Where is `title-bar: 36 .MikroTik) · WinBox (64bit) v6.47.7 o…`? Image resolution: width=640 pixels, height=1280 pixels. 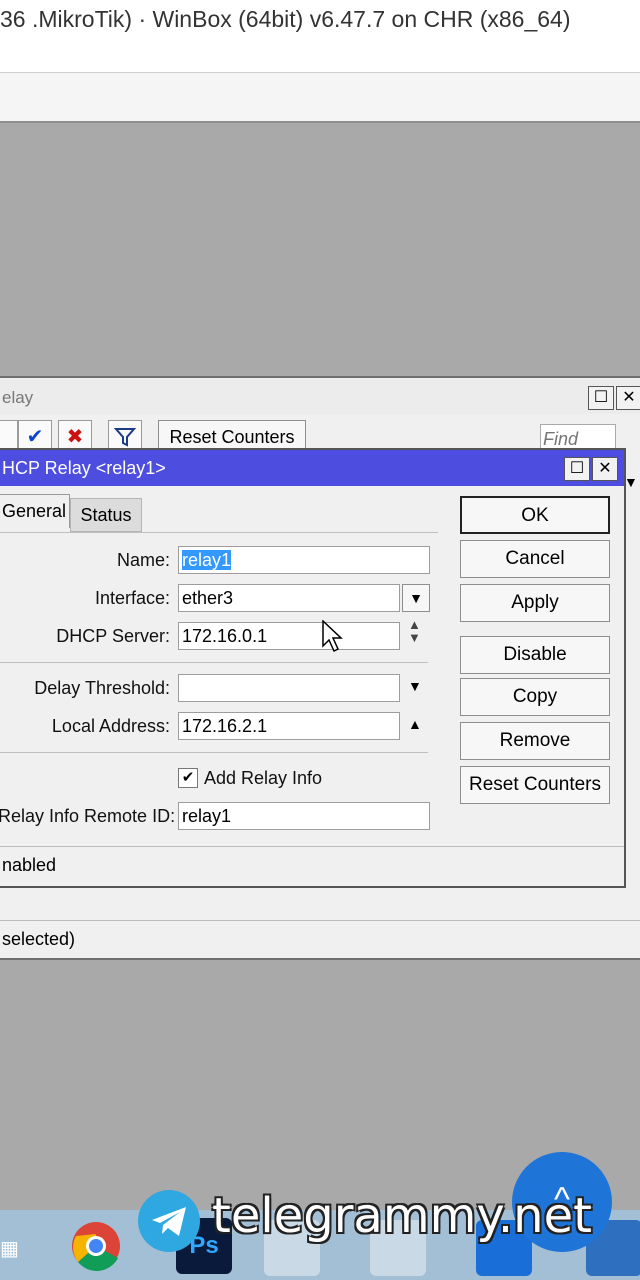 title-bar: 36 .MikroTik) · WinBox (64bit) v6.47.7 o… is located at coordinates (320, 36).